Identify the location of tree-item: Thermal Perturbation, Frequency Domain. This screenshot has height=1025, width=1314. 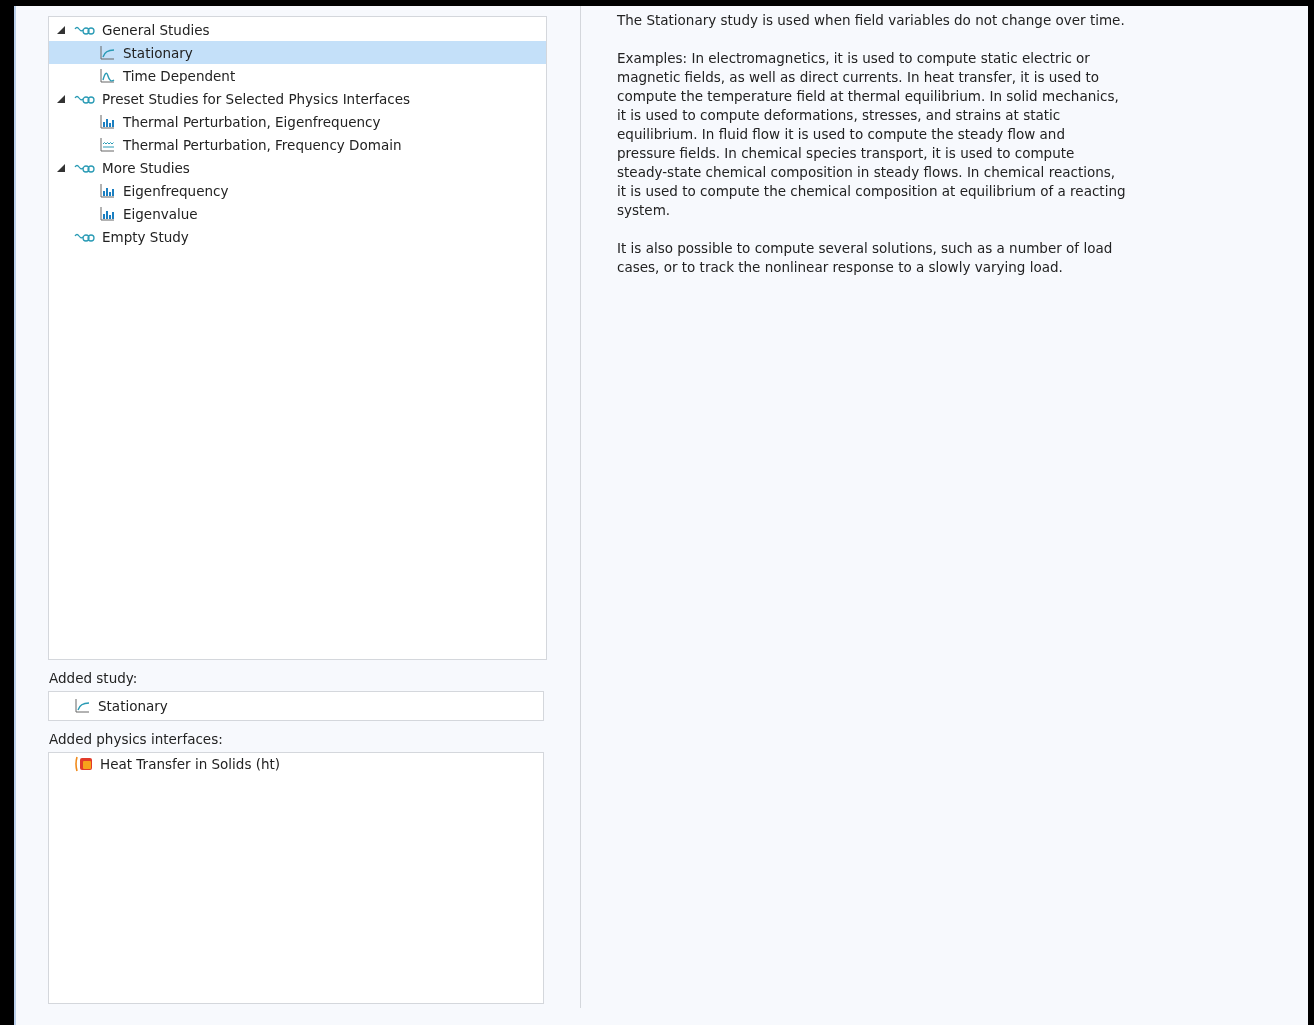
(297, 144).